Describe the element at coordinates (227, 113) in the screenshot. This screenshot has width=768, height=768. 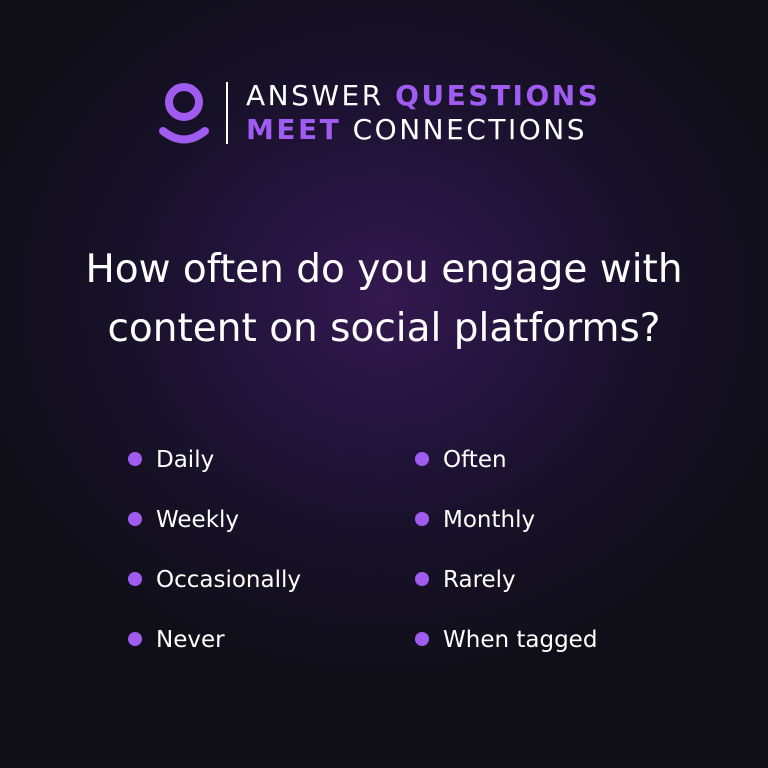
I see `header-divider` at that location.